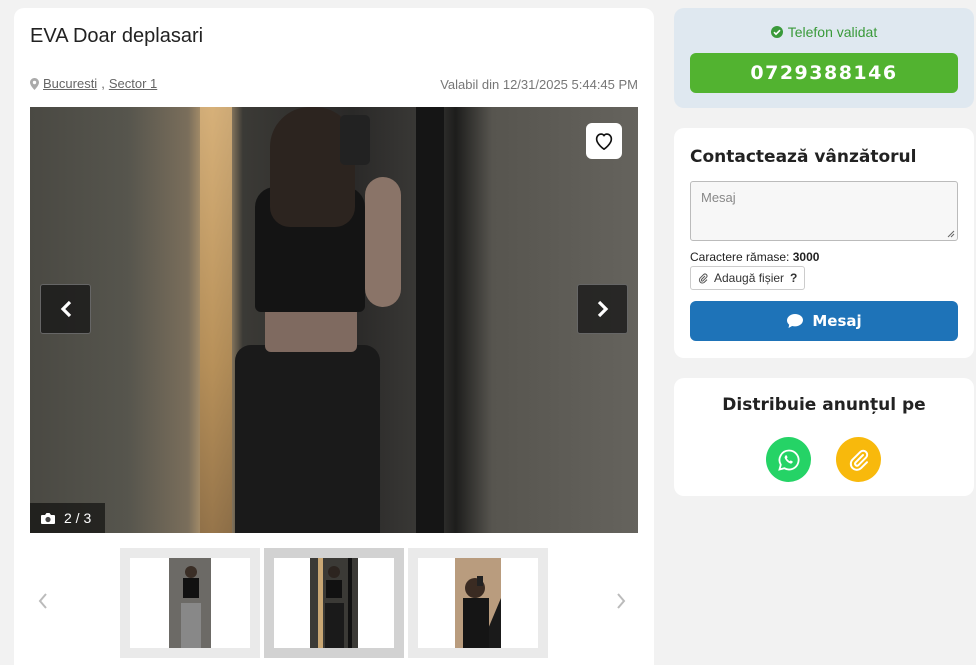  Describe the element at coordinates (70, 83) in the screenshot. I see `location-city-link: Bucuresti` at that location.